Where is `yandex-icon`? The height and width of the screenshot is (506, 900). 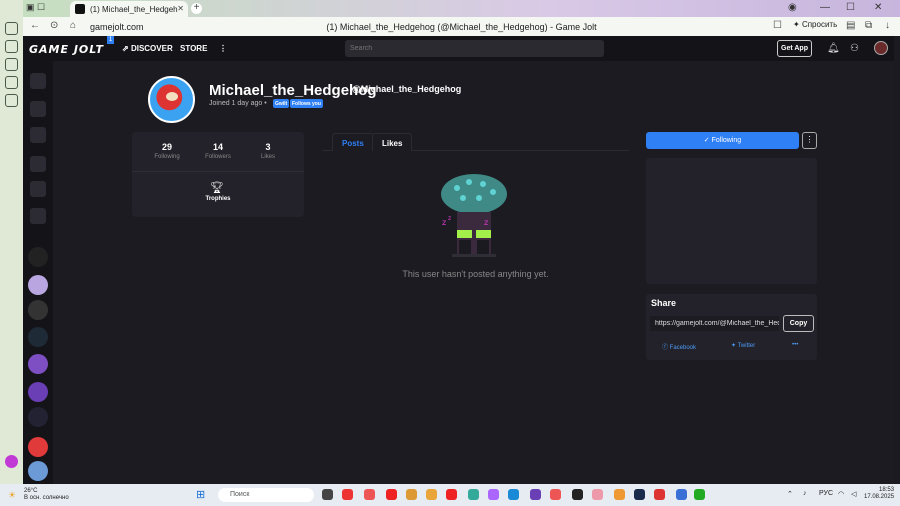
yandex-icon is located at coordinates (347, 494).